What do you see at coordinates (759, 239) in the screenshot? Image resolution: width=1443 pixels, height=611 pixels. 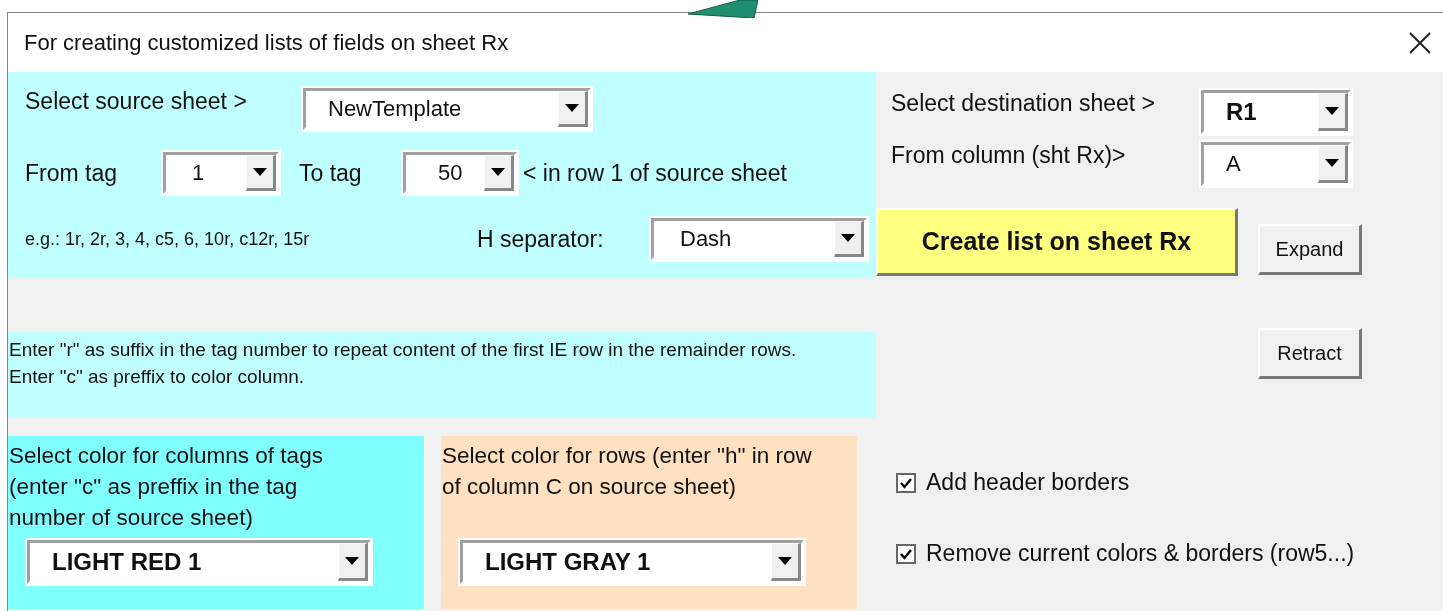 I see `separator-dropdown: Dash` at bounding box center [759, 239].